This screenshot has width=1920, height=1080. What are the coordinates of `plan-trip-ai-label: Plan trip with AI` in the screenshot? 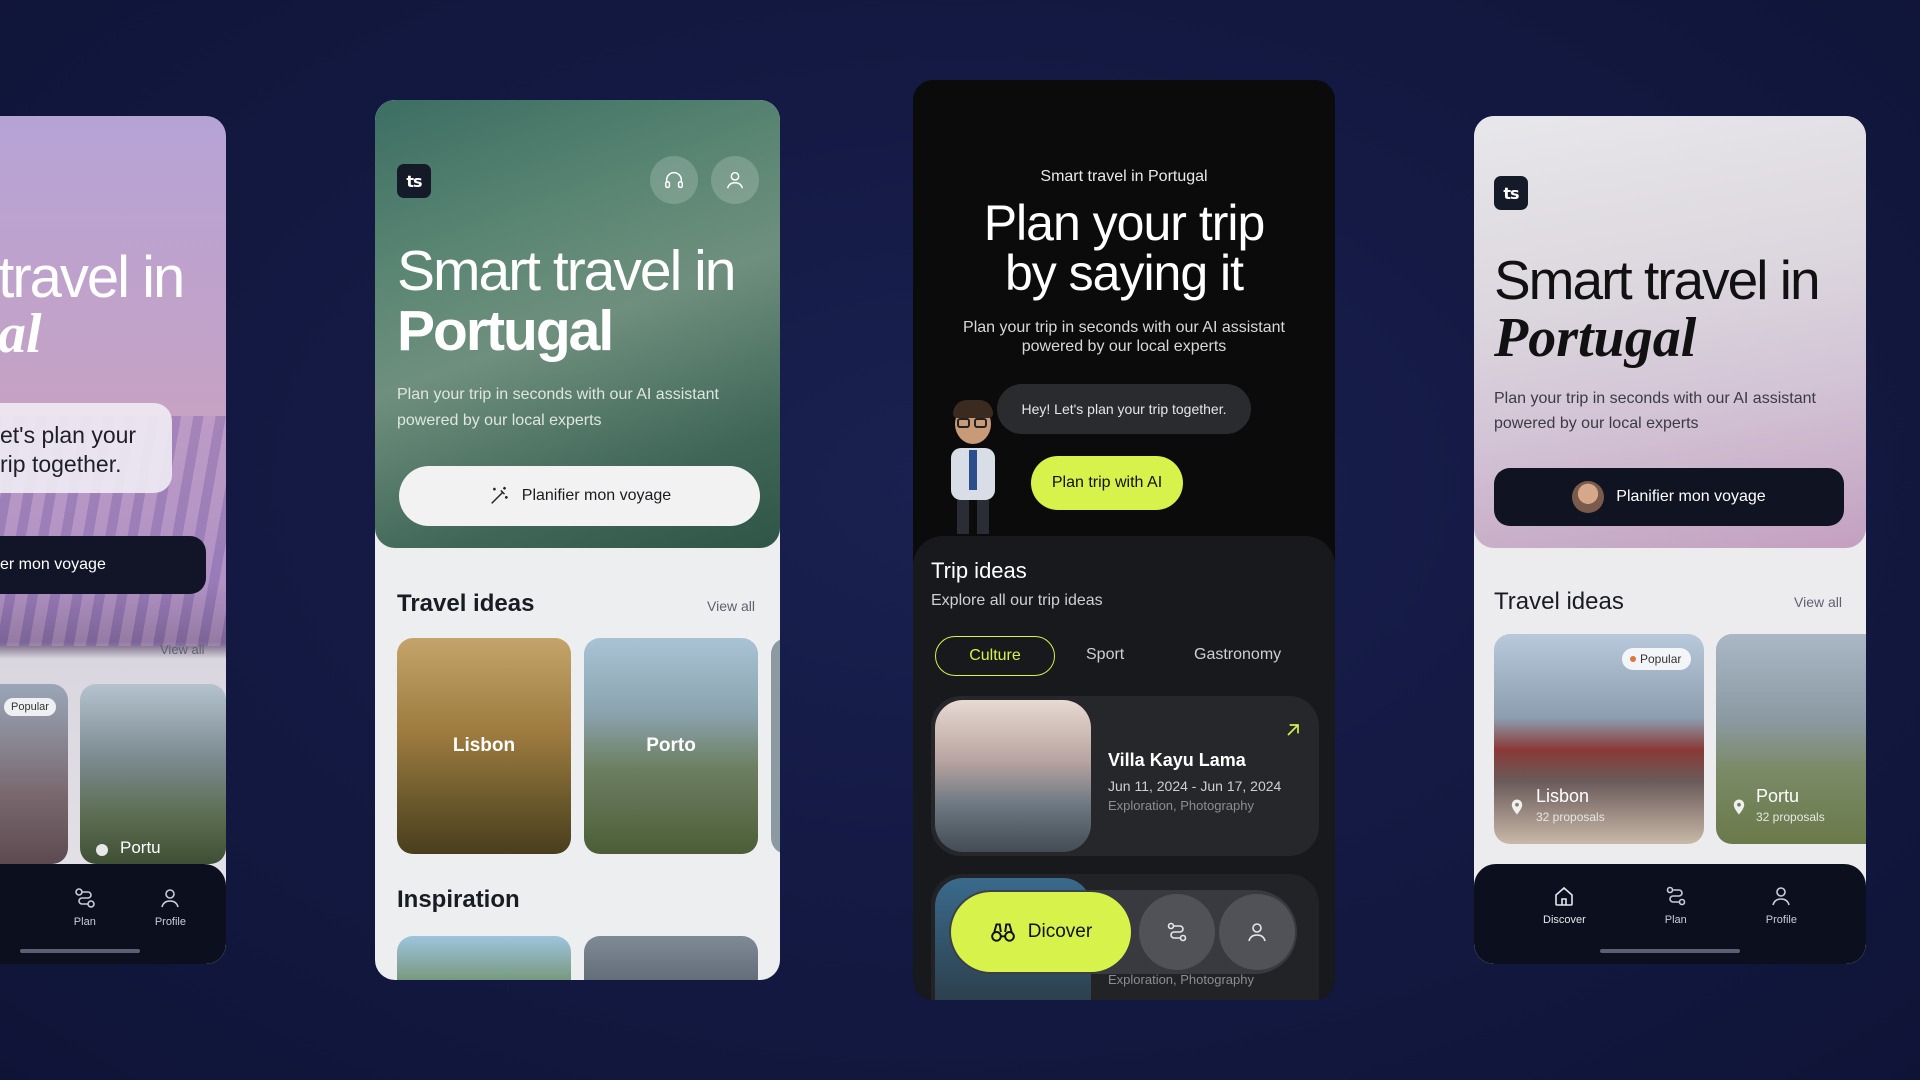 It's located at (1107, 482).